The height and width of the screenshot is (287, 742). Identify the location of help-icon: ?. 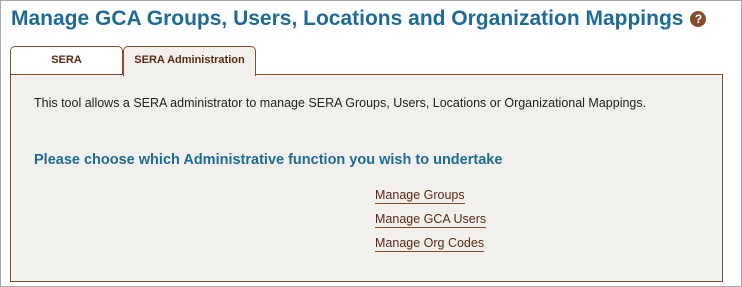
(698, 19).